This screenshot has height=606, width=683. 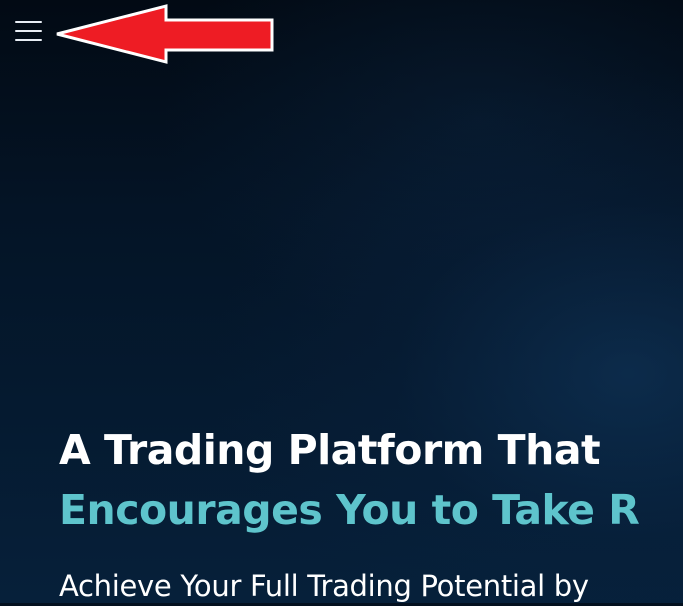 I want to click on menu-bar-bottom, so click(x=28, y=40).